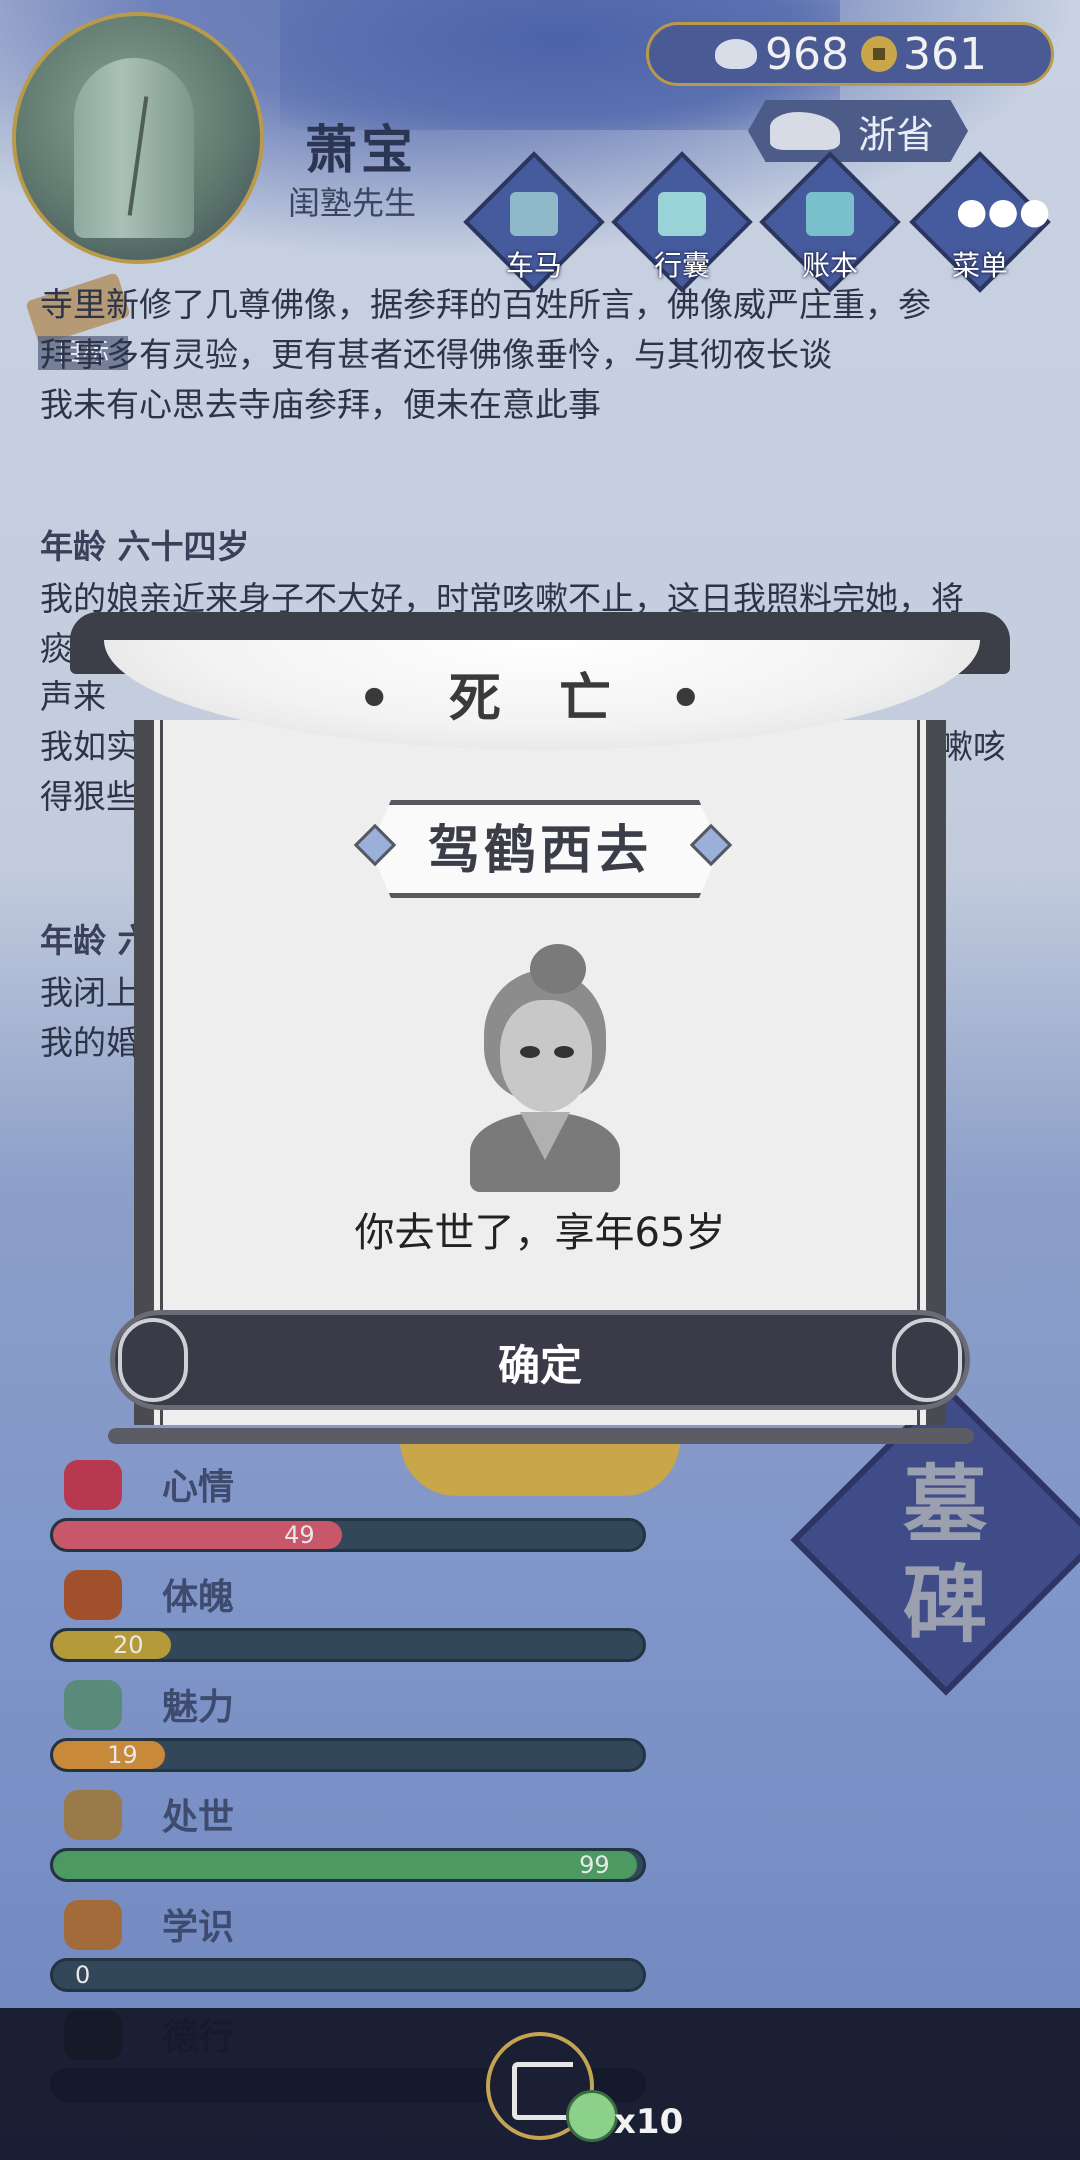 Image resolution: width=1080 pixels, height=2160 pixels. I want to click on portrait-eye-left, so click(530, 1052).